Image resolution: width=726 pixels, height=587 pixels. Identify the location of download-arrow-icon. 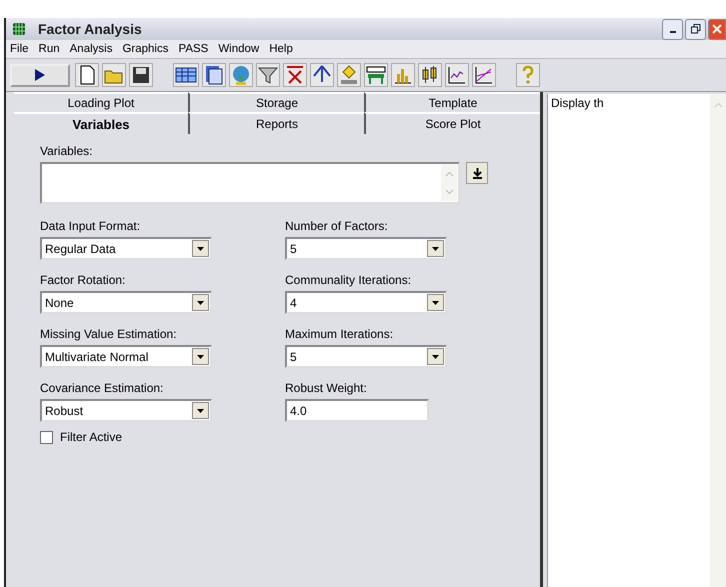
(477, 173).